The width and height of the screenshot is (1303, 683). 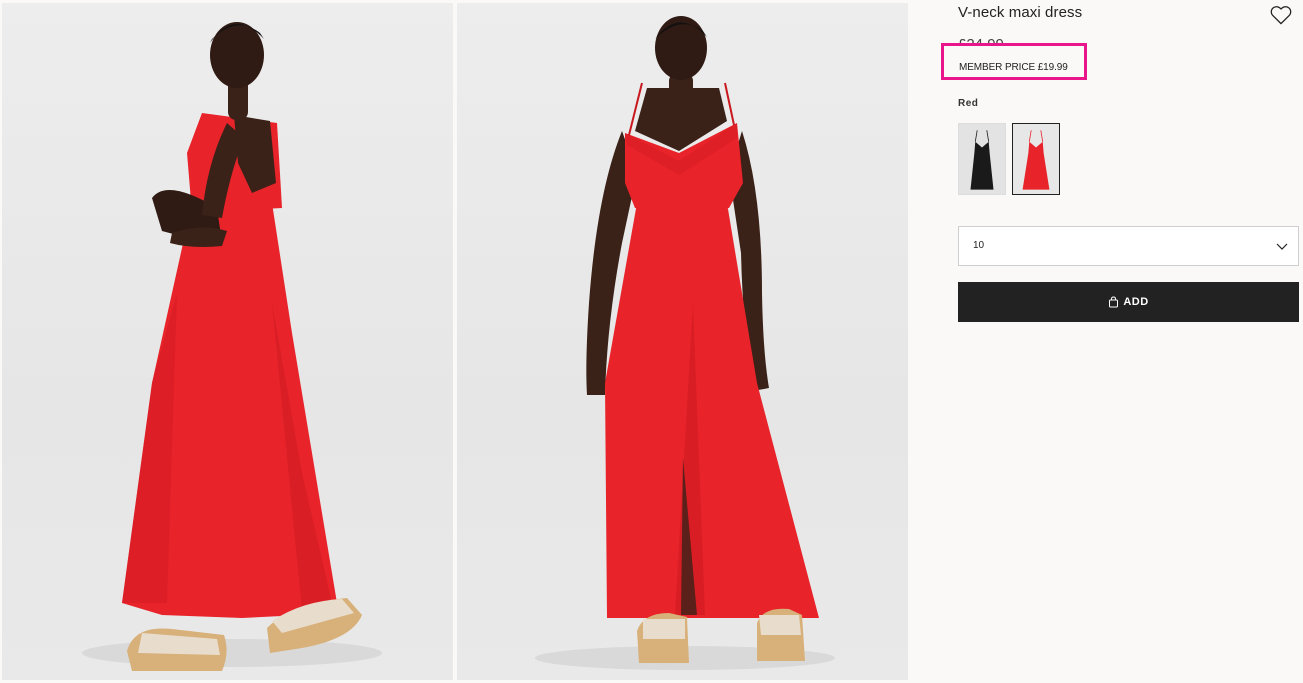 What do you see at coordinates (1136, 302) in the screenshot?
I see `add-button-label: ADD` at bounding box center [1136, 302].